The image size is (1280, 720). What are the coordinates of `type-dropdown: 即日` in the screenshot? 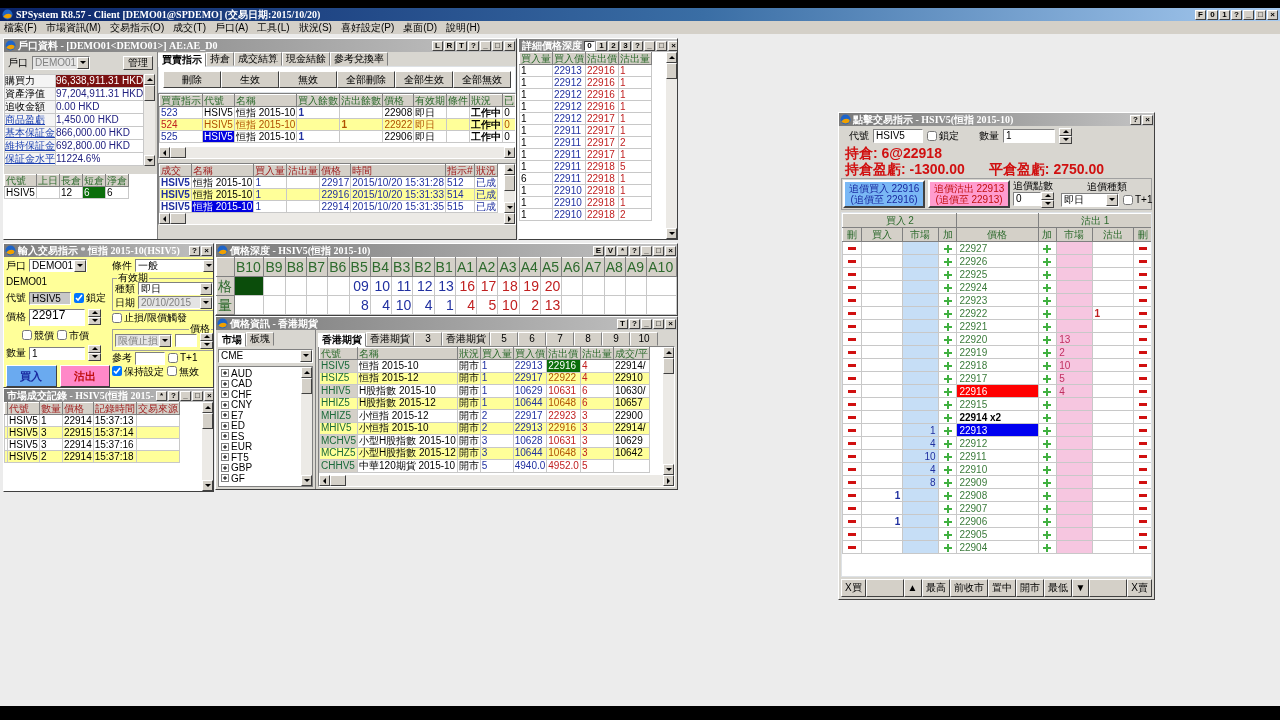 It's located at (175, 288).